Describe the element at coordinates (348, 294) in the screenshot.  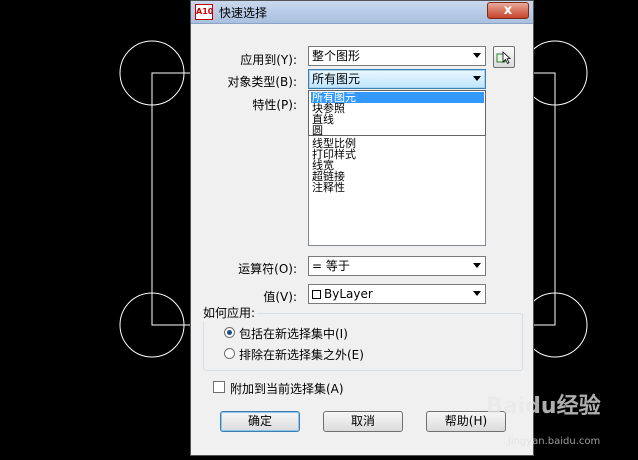
I see `value-value: ByLayer` at that location.